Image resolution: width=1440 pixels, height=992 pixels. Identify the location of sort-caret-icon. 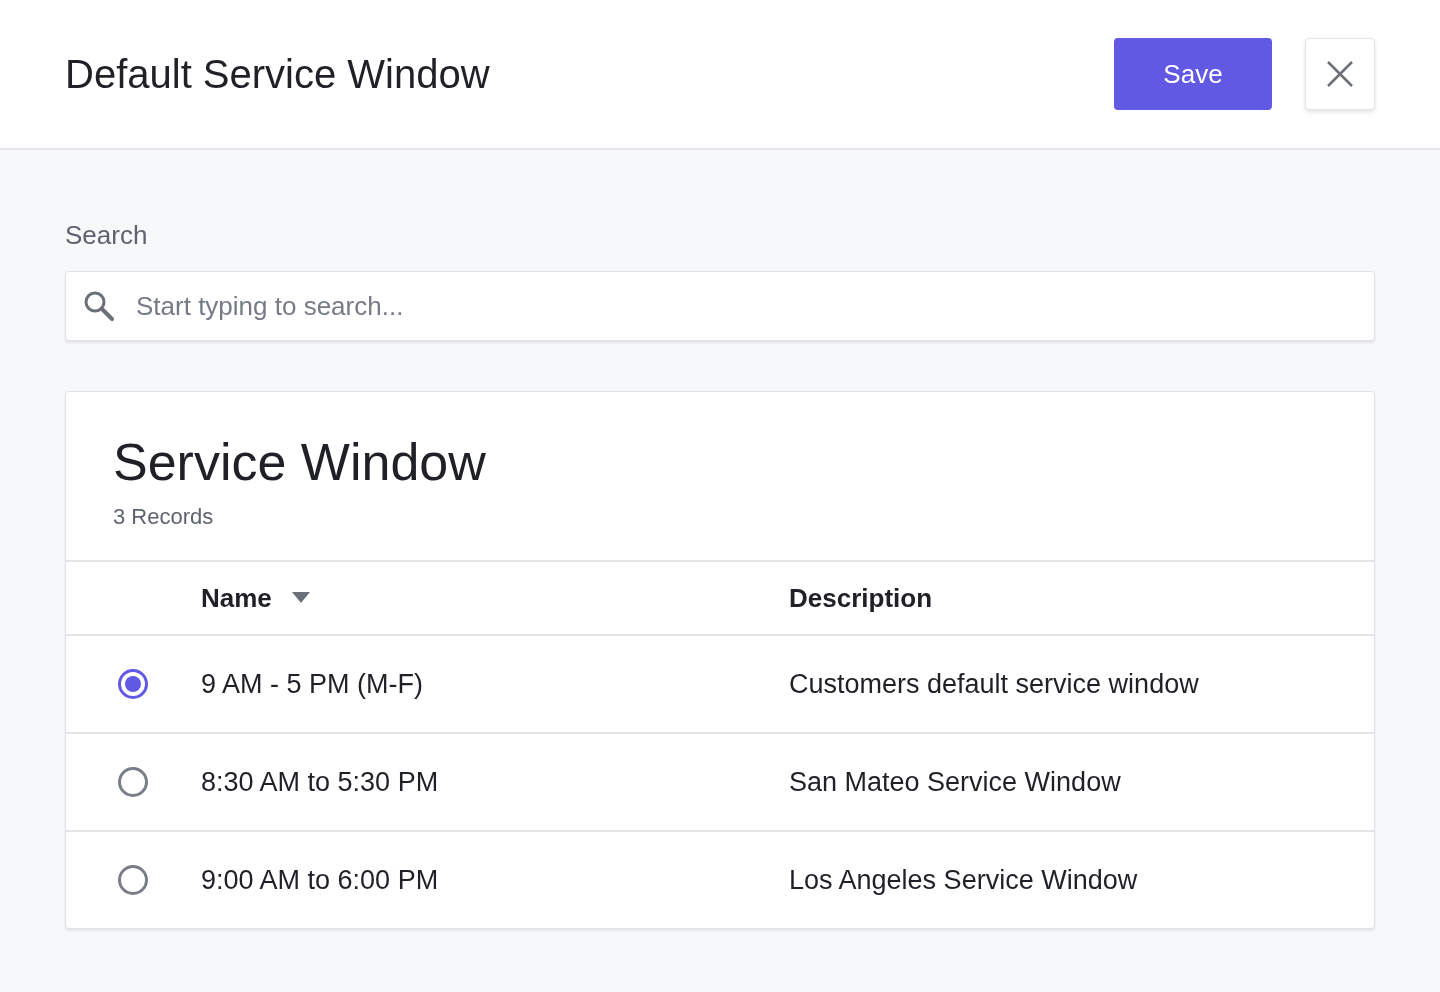
(300, 598).